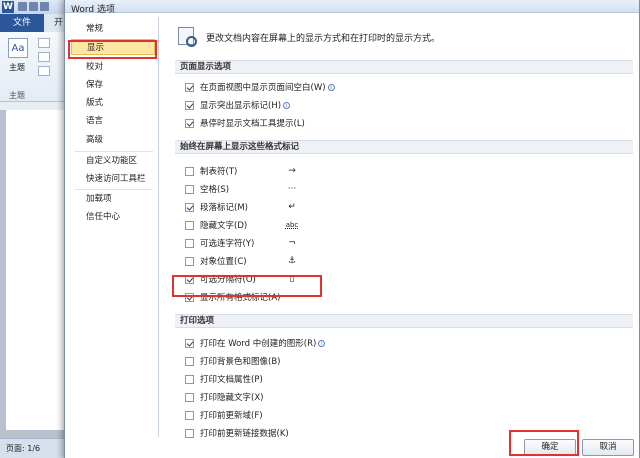 The image size is (640, 458). I want to click on display-magnifier-icon, so click(187, 37).